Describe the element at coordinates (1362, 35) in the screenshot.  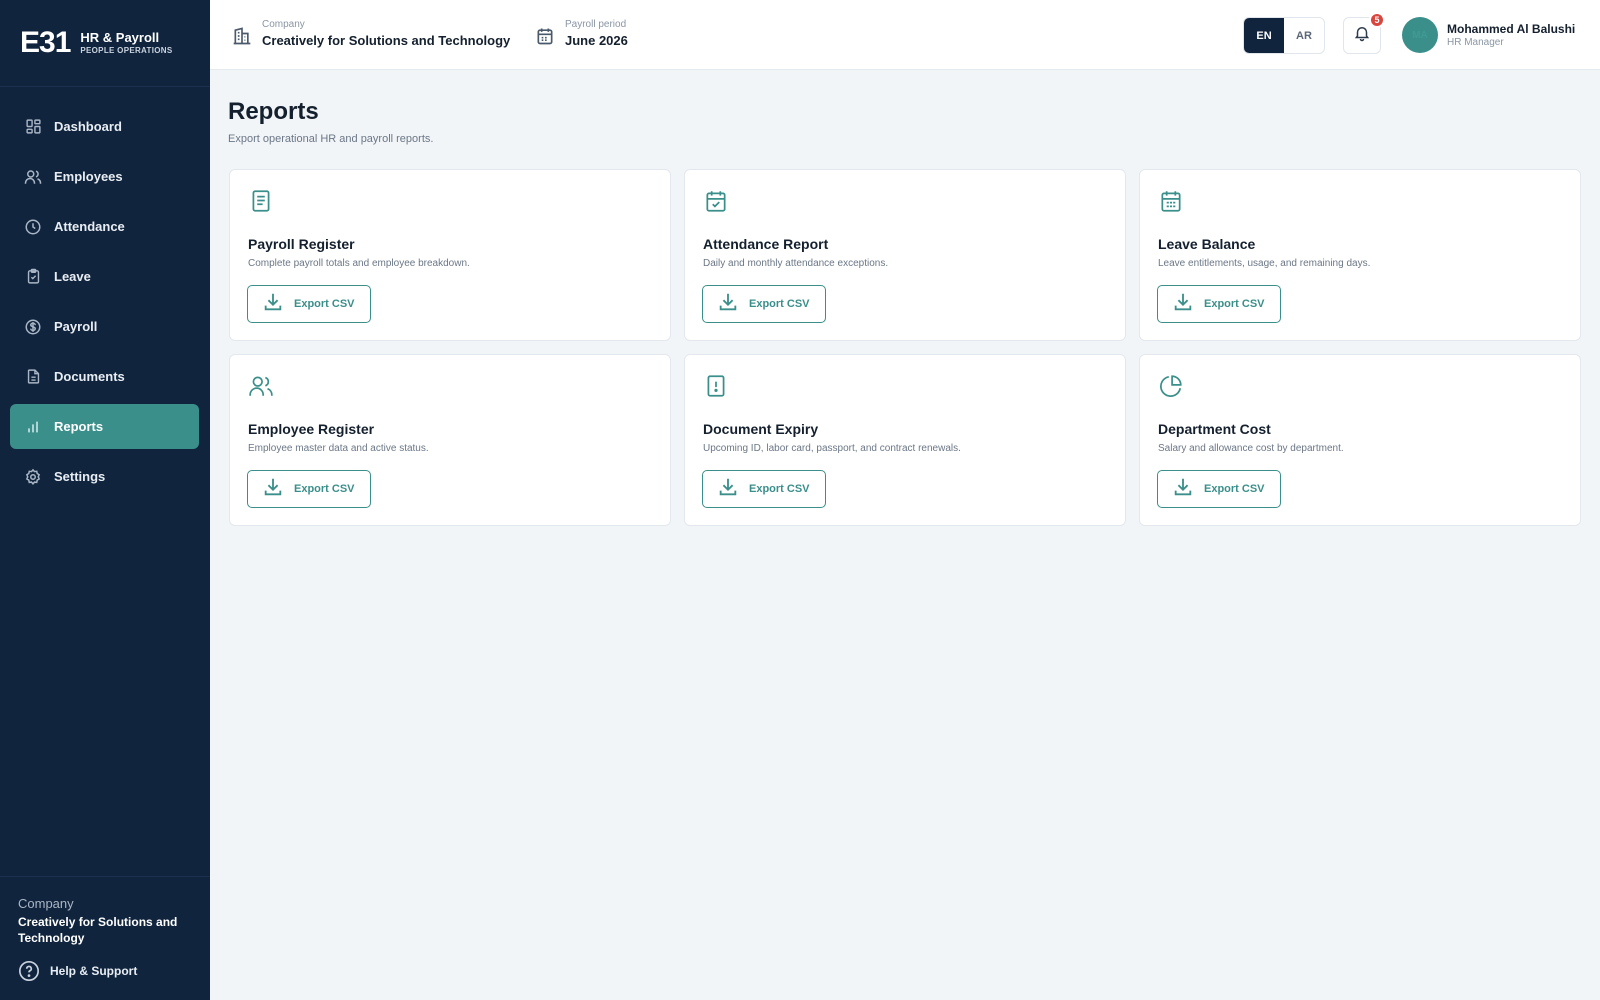
I see `bell-icon` at that location.